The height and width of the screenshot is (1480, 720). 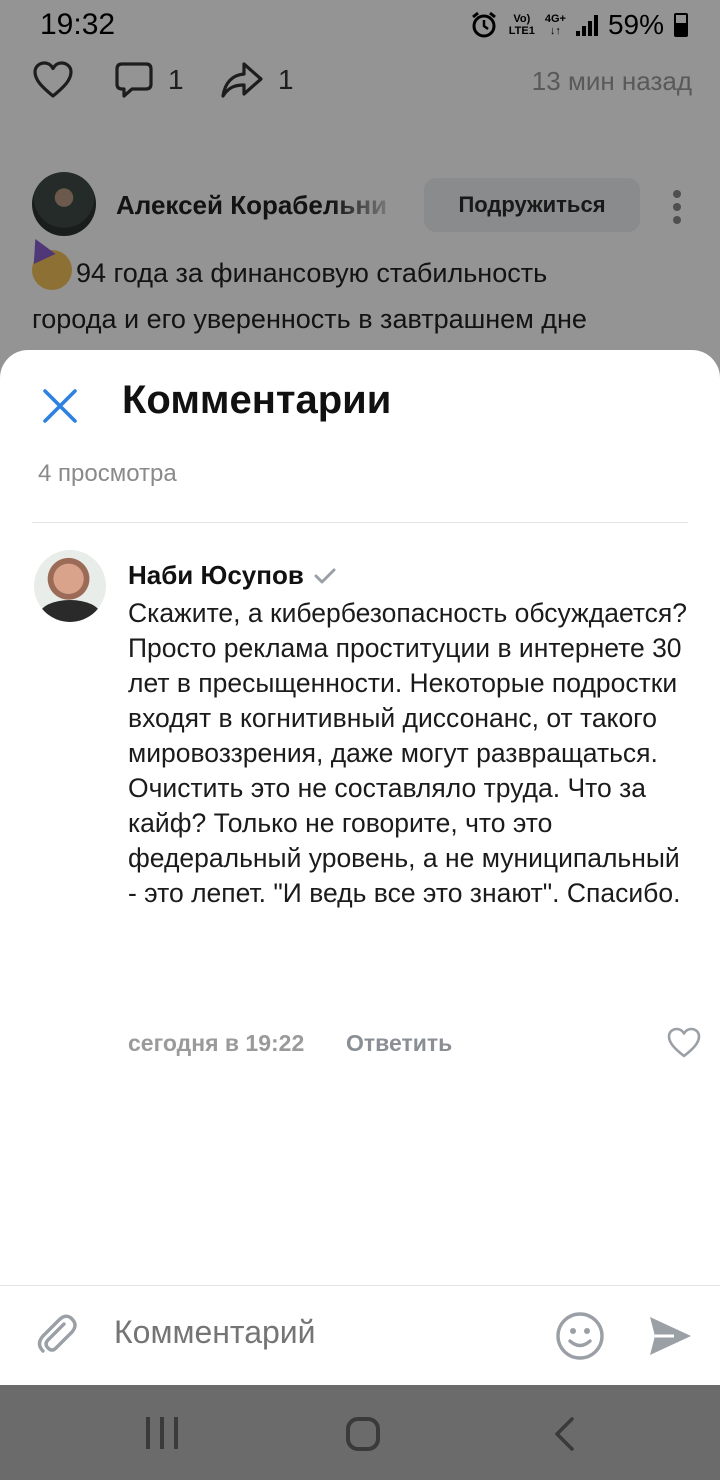 What do you see at coordinates (363, 1434) in the screenshot?
I see `home-icon` at bounding box center [363, 1434].